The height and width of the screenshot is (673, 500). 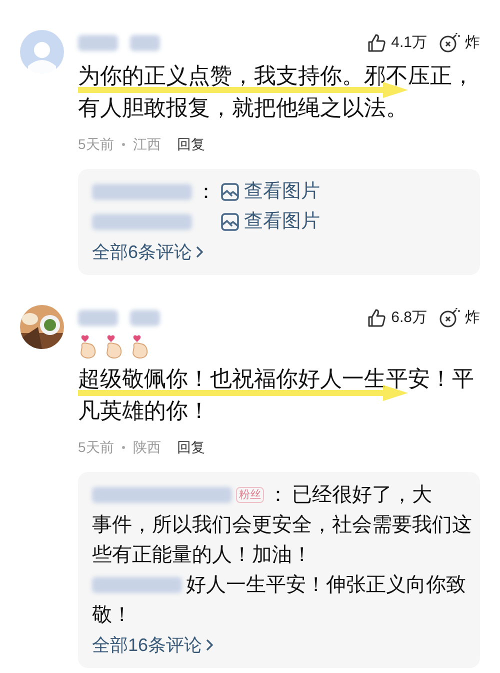 I want to click on reply-text: 敬！, so click(x=112, y=615).